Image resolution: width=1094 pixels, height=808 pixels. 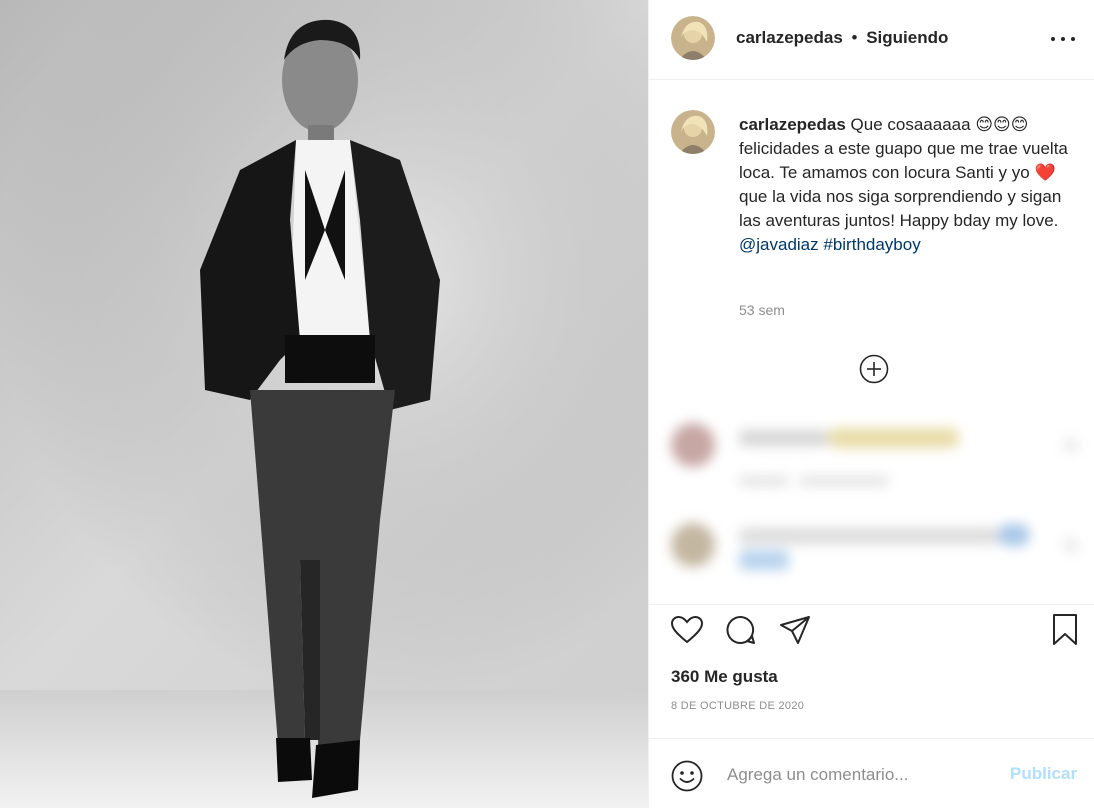 What do you see at coordinates (874, 369) in the screenshot?
I see `plus-circle-icon` at bounding box center [874, 369].